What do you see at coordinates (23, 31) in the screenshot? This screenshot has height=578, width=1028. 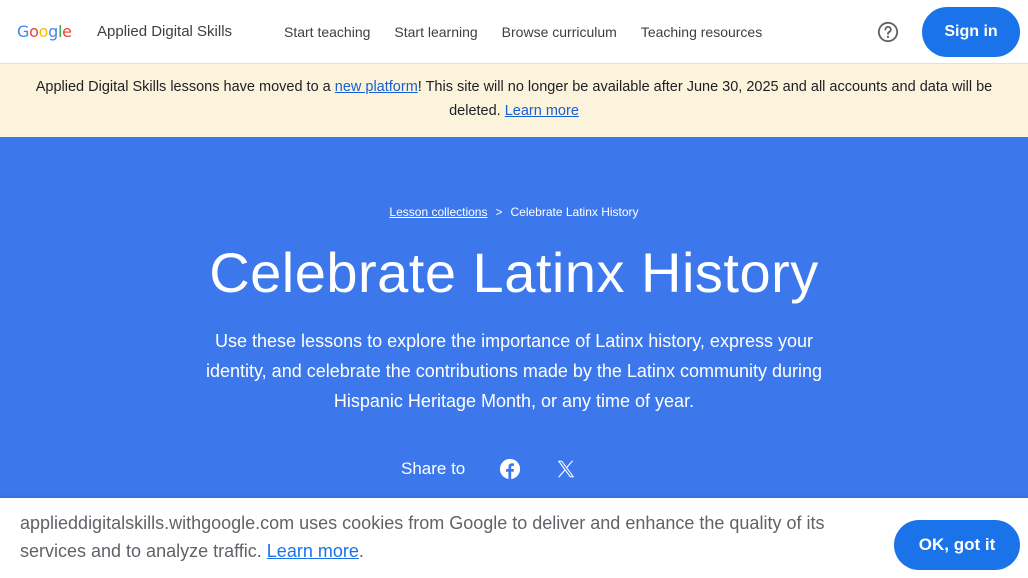 I see `logo-letter: G` at bounding box center [23, 31].